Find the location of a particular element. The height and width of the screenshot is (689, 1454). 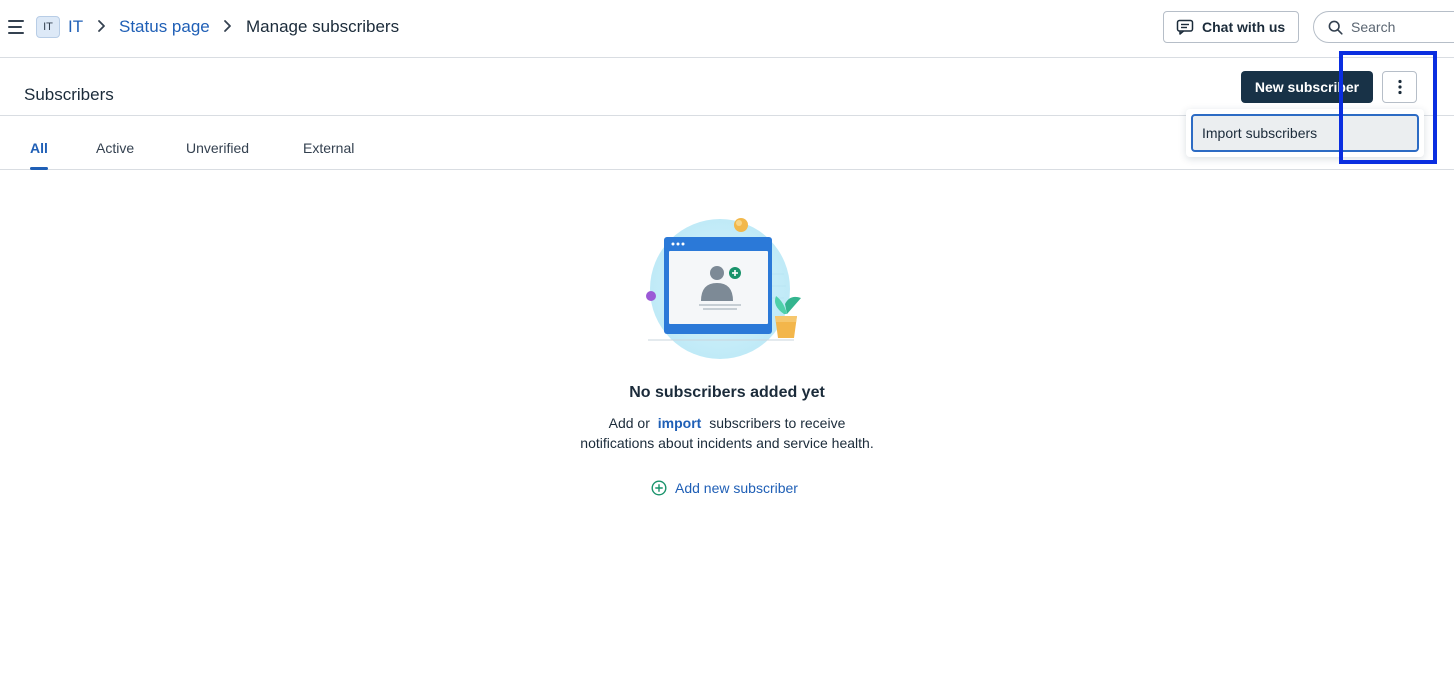

workspace-badge: IT is located at coordinates (48, 27).